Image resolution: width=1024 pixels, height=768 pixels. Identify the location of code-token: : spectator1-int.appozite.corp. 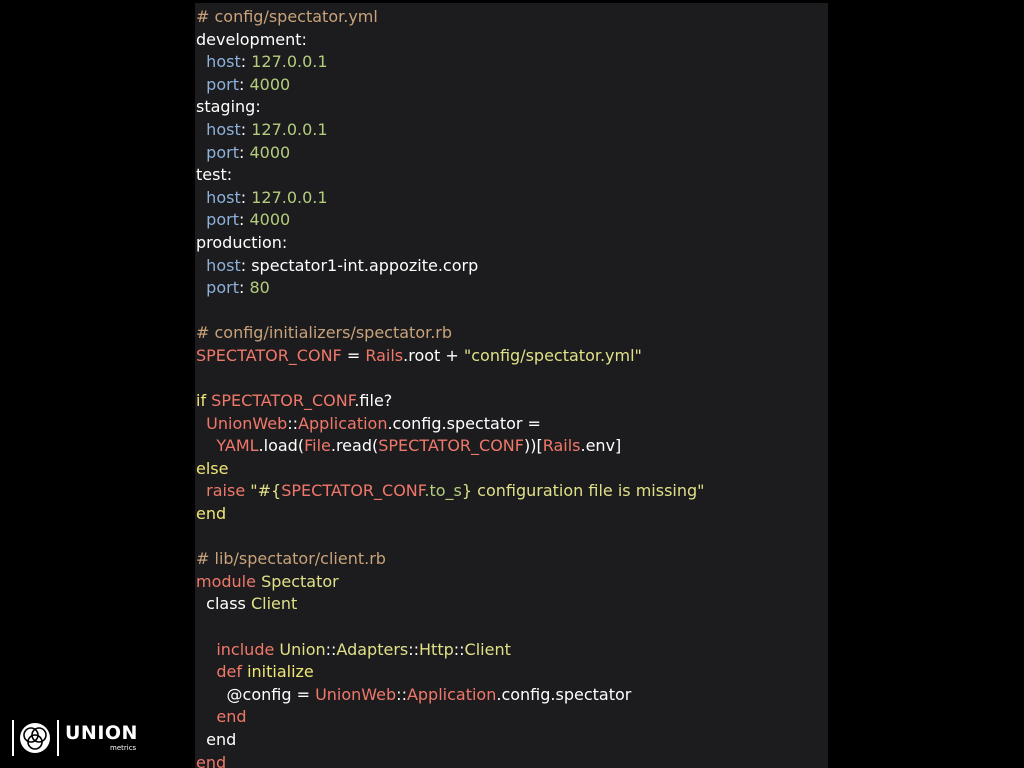
(359, 265).